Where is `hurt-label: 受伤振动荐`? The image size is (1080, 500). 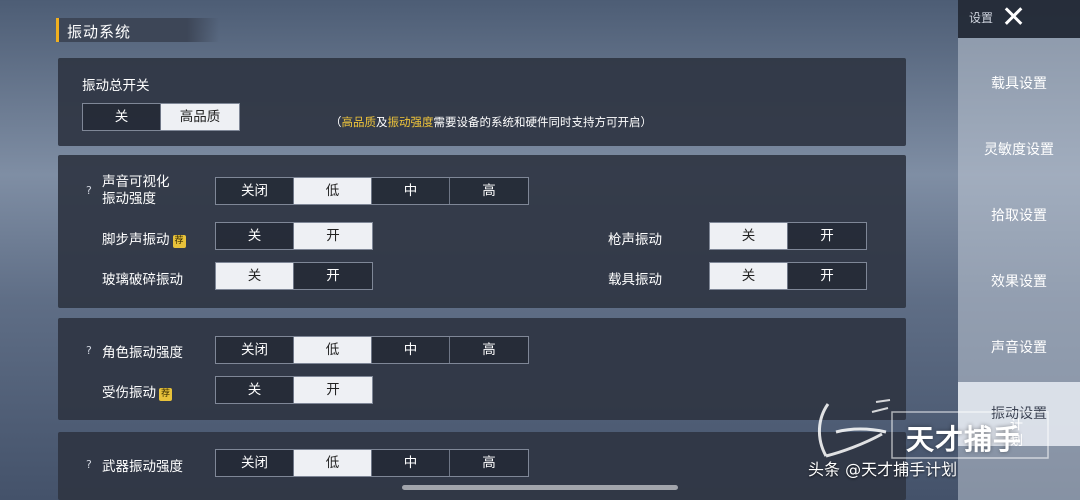 hurt-label: 受伤振动荐 is located at coordinates (137, 393).